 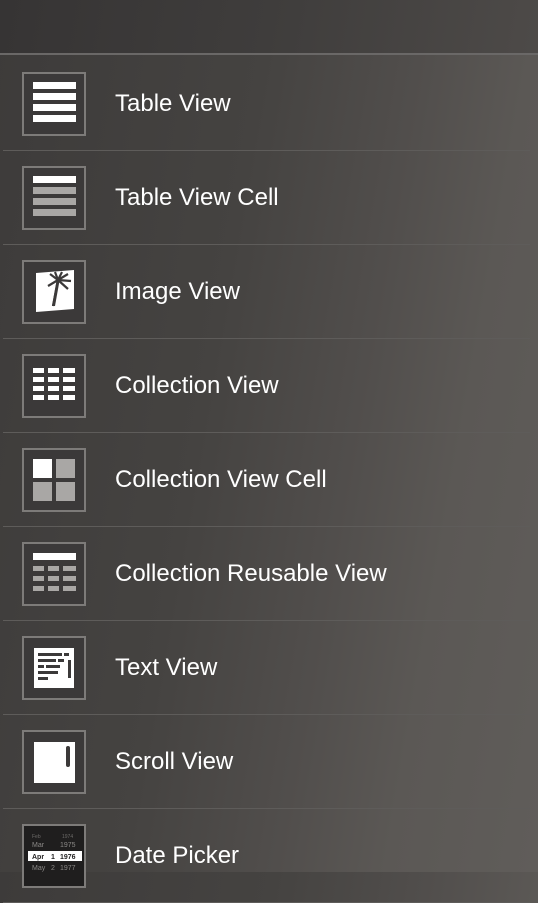 What do you see at coordinates (251, 573) in the screenshot?
I see `library-item-label: Collection Reusable View` at bounding box center [251, 573].